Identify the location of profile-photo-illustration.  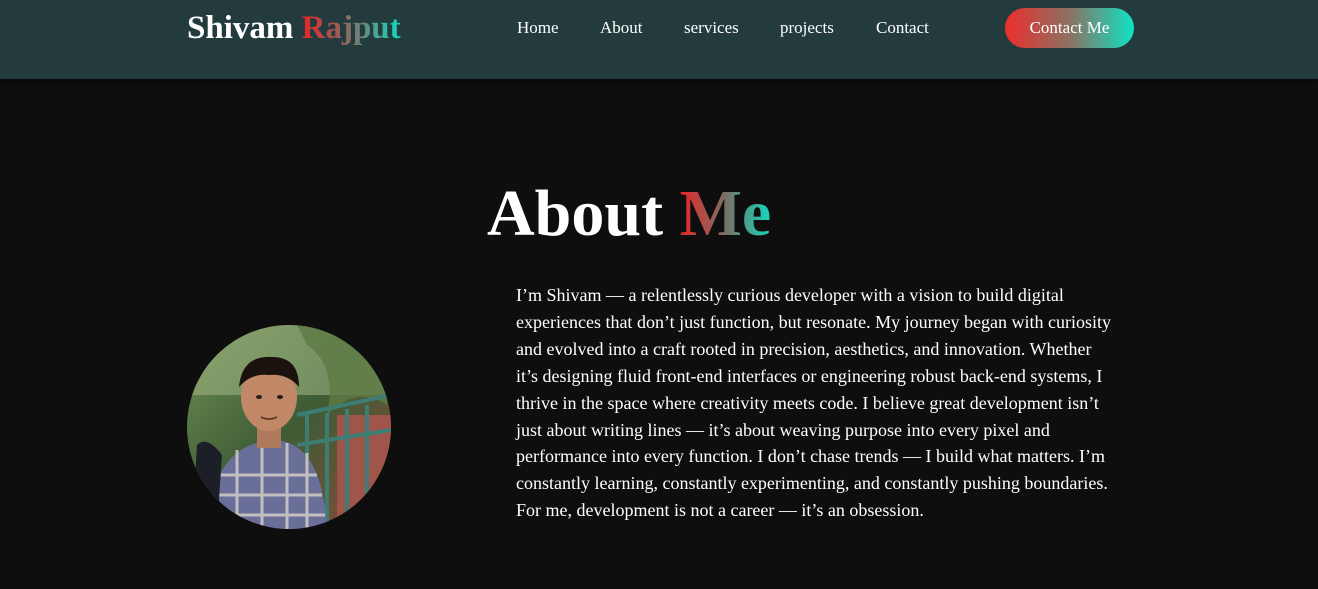
(289, 427).